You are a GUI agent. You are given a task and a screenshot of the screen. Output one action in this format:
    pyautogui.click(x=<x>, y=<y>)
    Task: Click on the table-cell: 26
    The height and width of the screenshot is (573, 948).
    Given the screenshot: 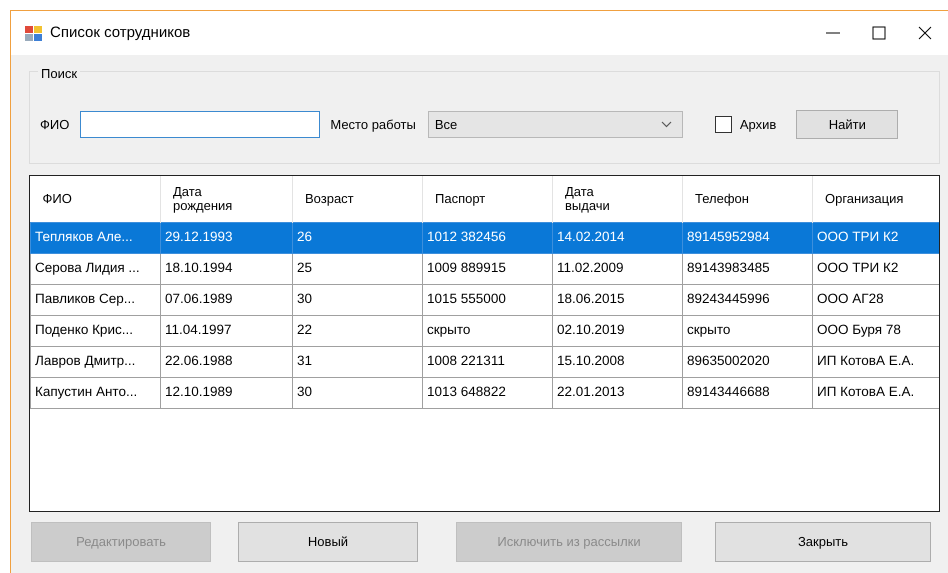 What is the action you would take?
    pyautogui.click(x=357, y=237)
    